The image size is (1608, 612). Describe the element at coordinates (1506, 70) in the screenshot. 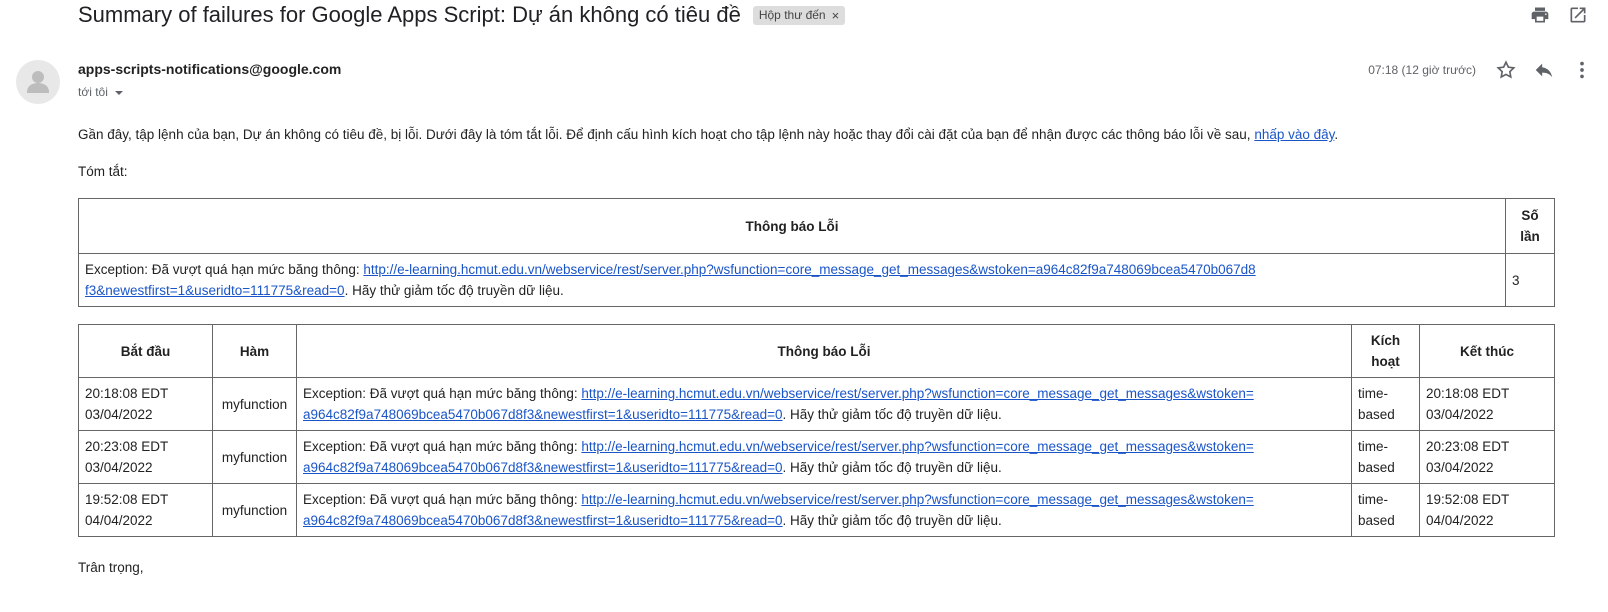

I see `star-icon` at that location.